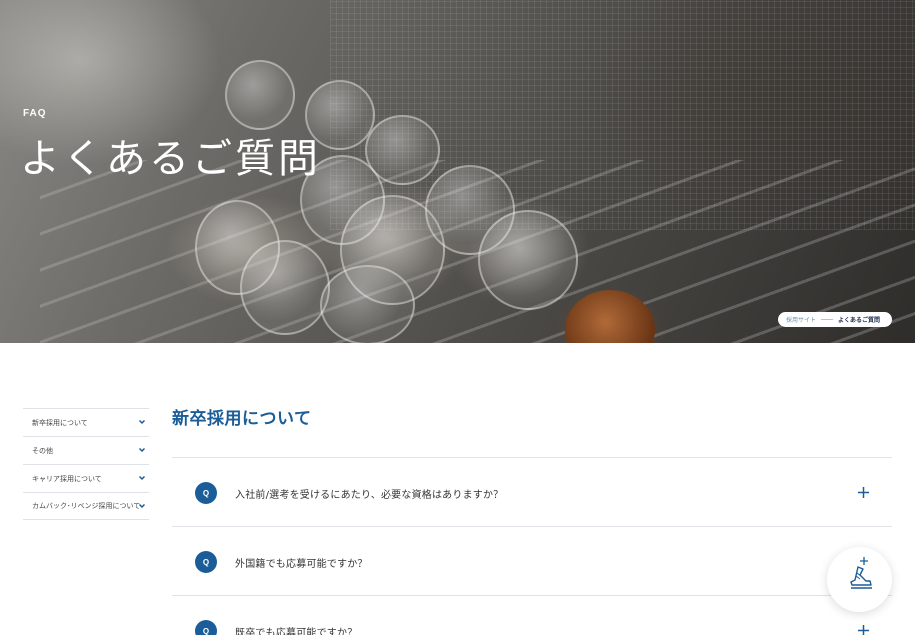  Describe the element at coordinates (861, 573) in the screenshot. I see `sneaker-plus-icon` at that location.